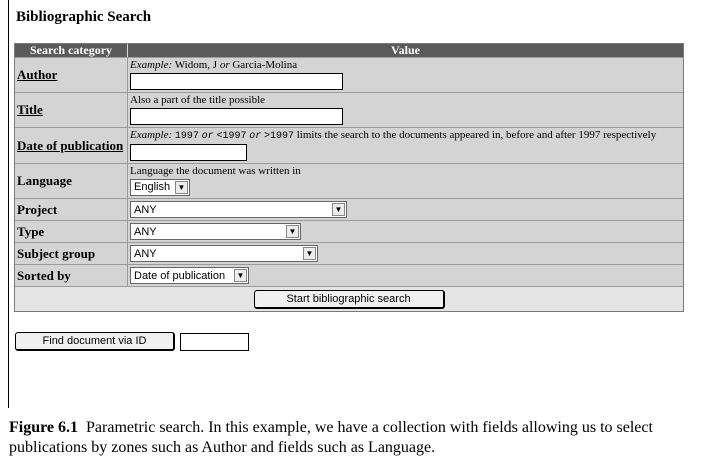 This screenshot has height=461, width=727. What do you see at coordinates (238, 209) in the screenshot?
I see `project-select: ANY ▼` at bounding box center [238, 209].